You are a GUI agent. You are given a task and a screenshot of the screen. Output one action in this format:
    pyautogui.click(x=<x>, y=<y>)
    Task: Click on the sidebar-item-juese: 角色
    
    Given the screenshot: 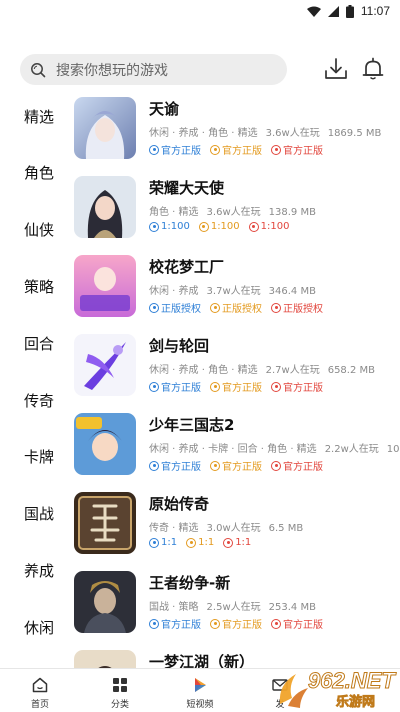 What is the action you would take?
    pyautogui.click(x=39, y=173)
    